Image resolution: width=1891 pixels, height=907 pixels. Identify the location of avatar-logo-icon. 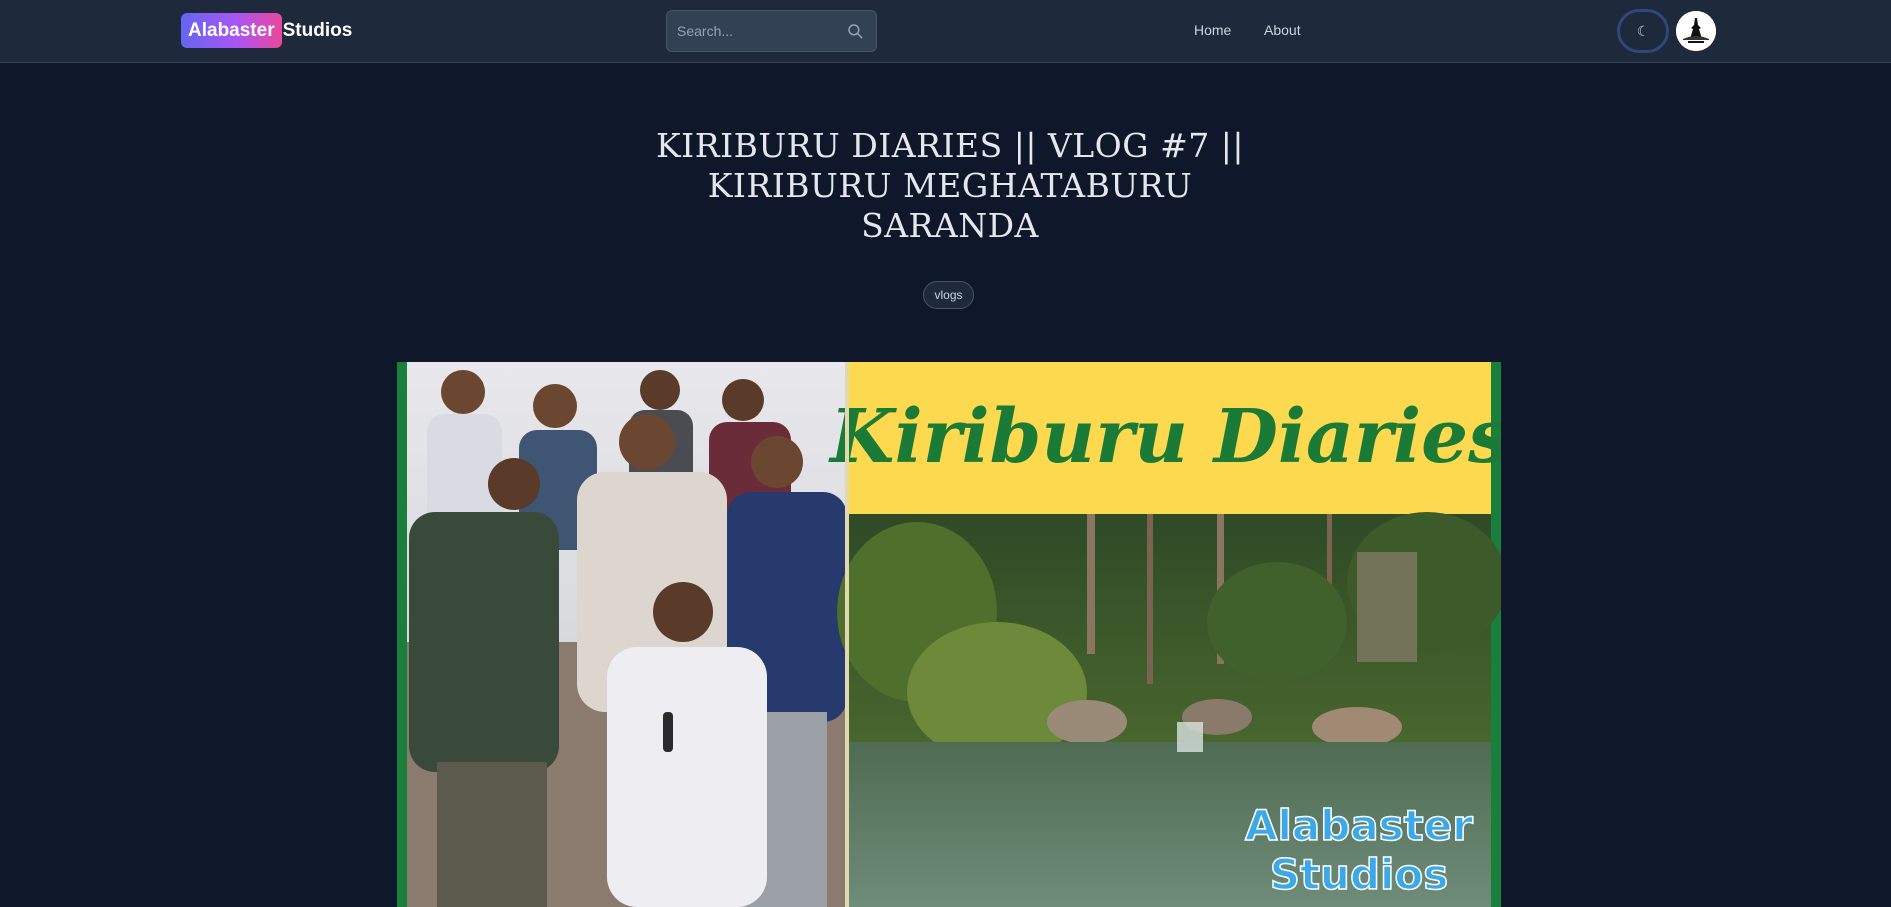
(1696, 31).